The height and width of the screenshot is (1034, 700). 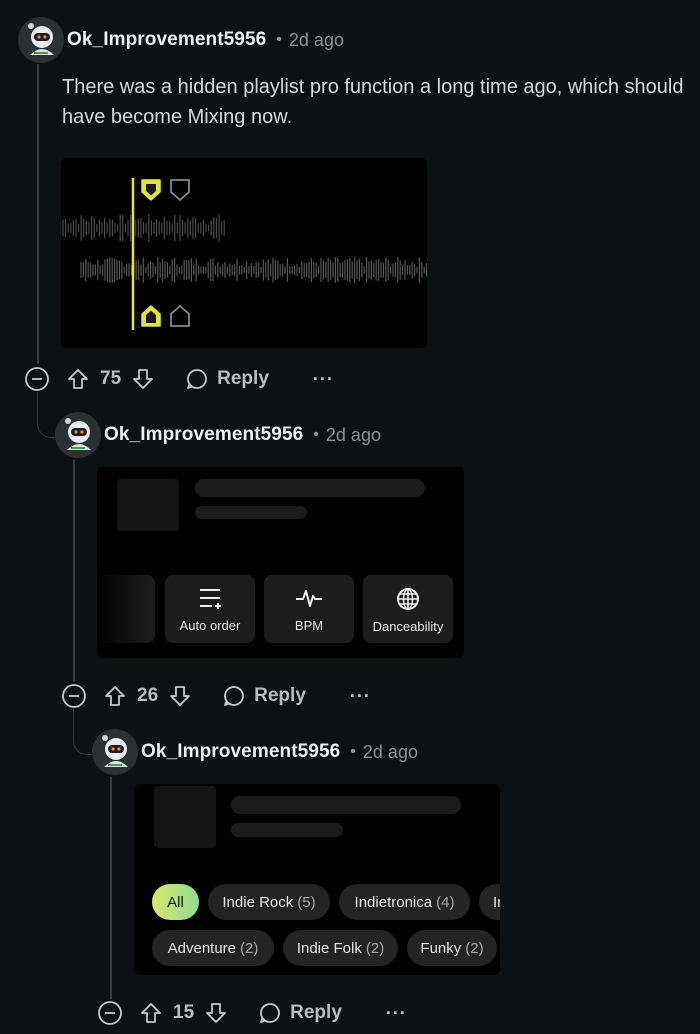 I want to click on chip-label: Indie Folk, so click(x=329, y=948).